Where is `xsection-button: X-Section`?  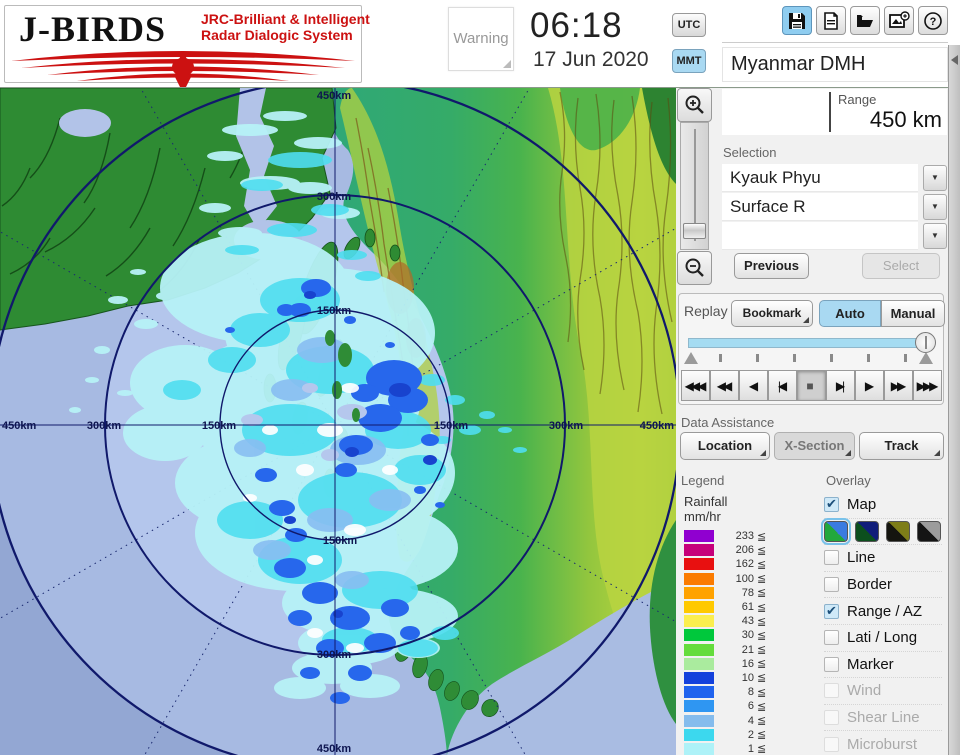
xsection-button: X-Section is located at coordinates (814, 446).